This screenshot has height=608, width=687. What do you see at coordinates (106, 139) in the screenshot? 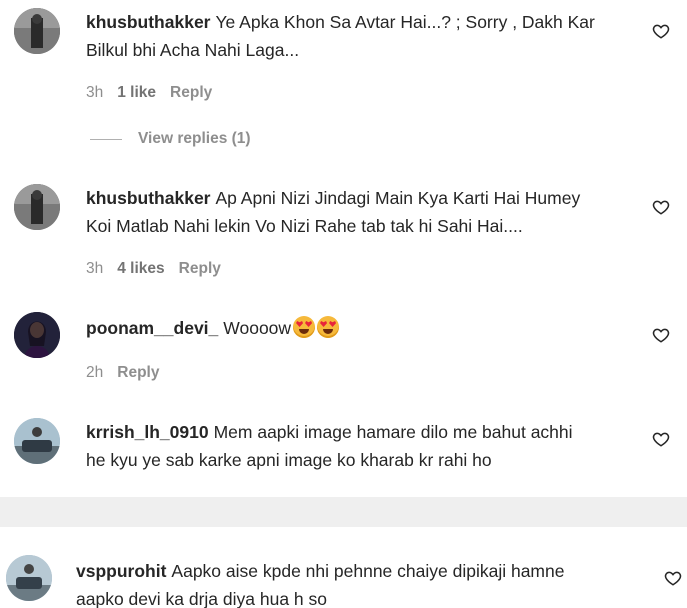
I see `thread-line` at bounding box center [106, 139].